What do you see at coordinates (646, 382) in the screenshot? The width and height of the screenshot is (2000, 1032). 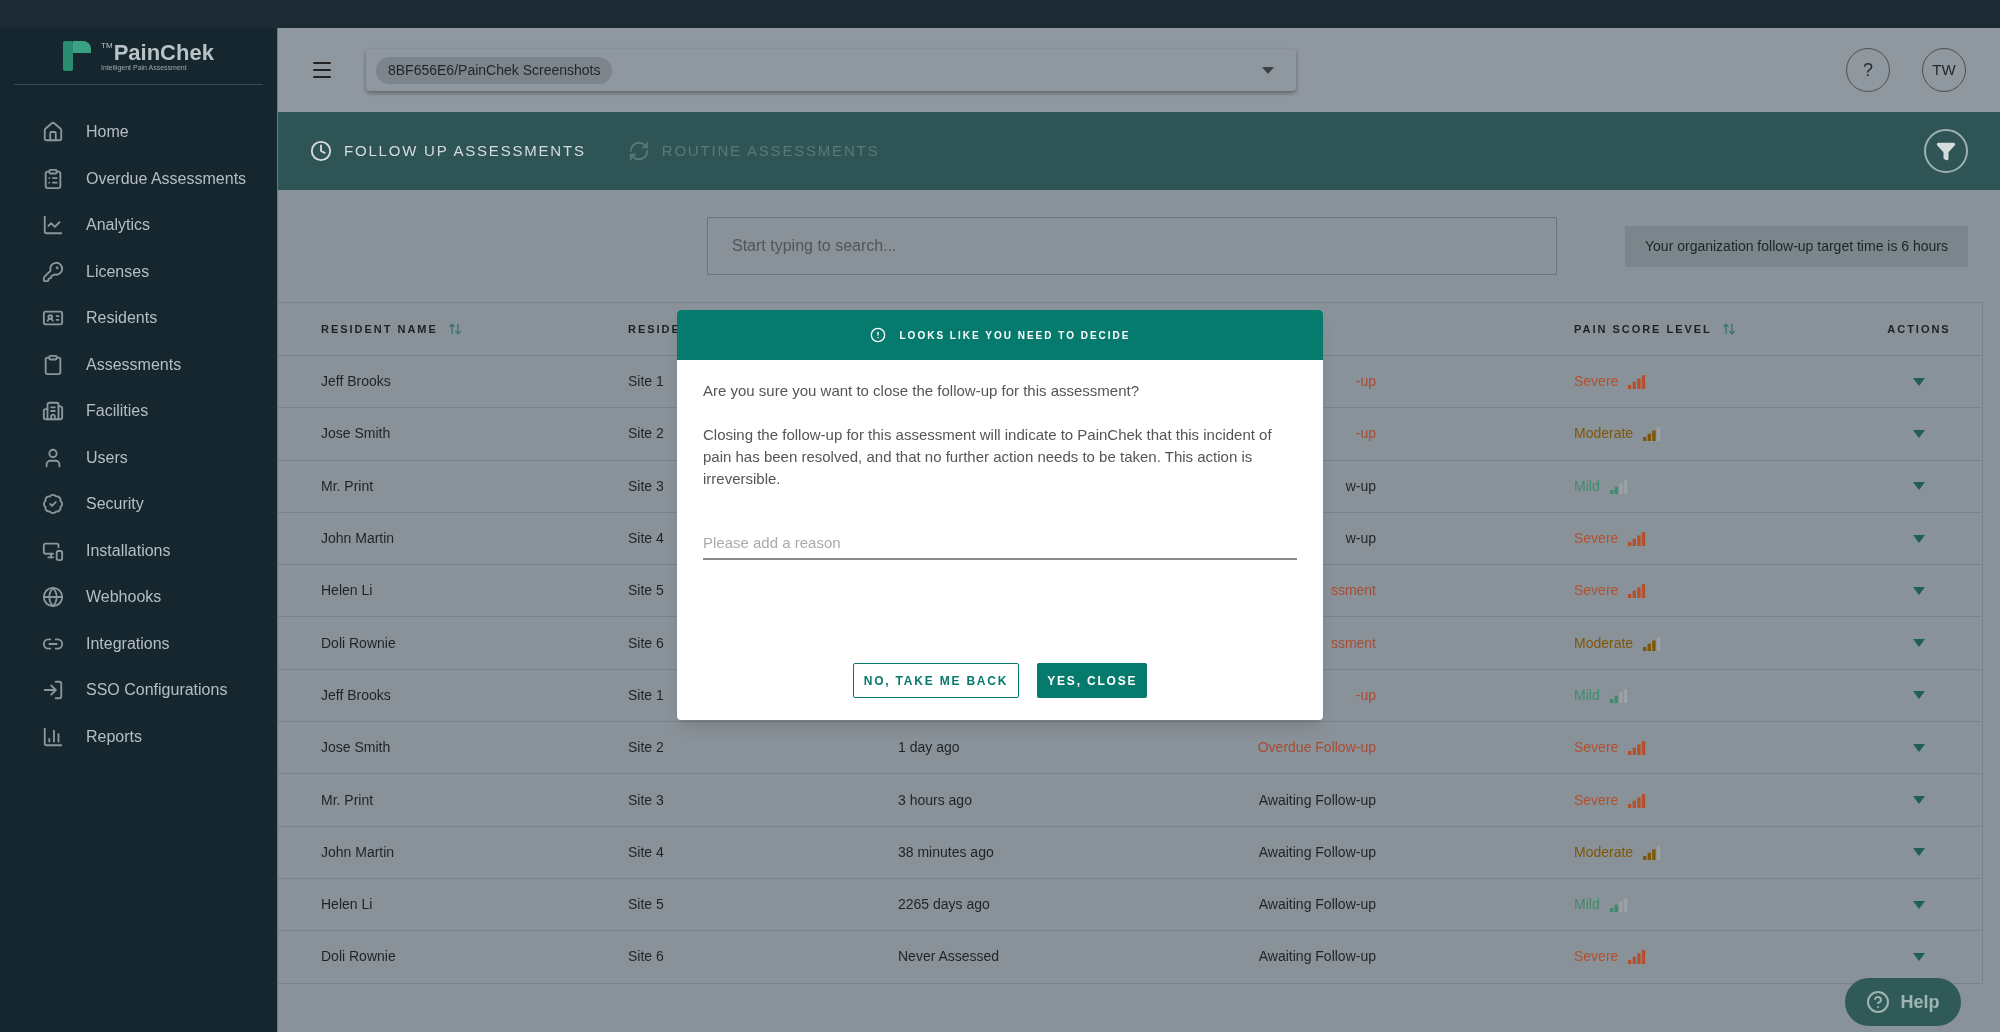 I see `table-cell-text: Site 1` at bounding box center [646, 382].